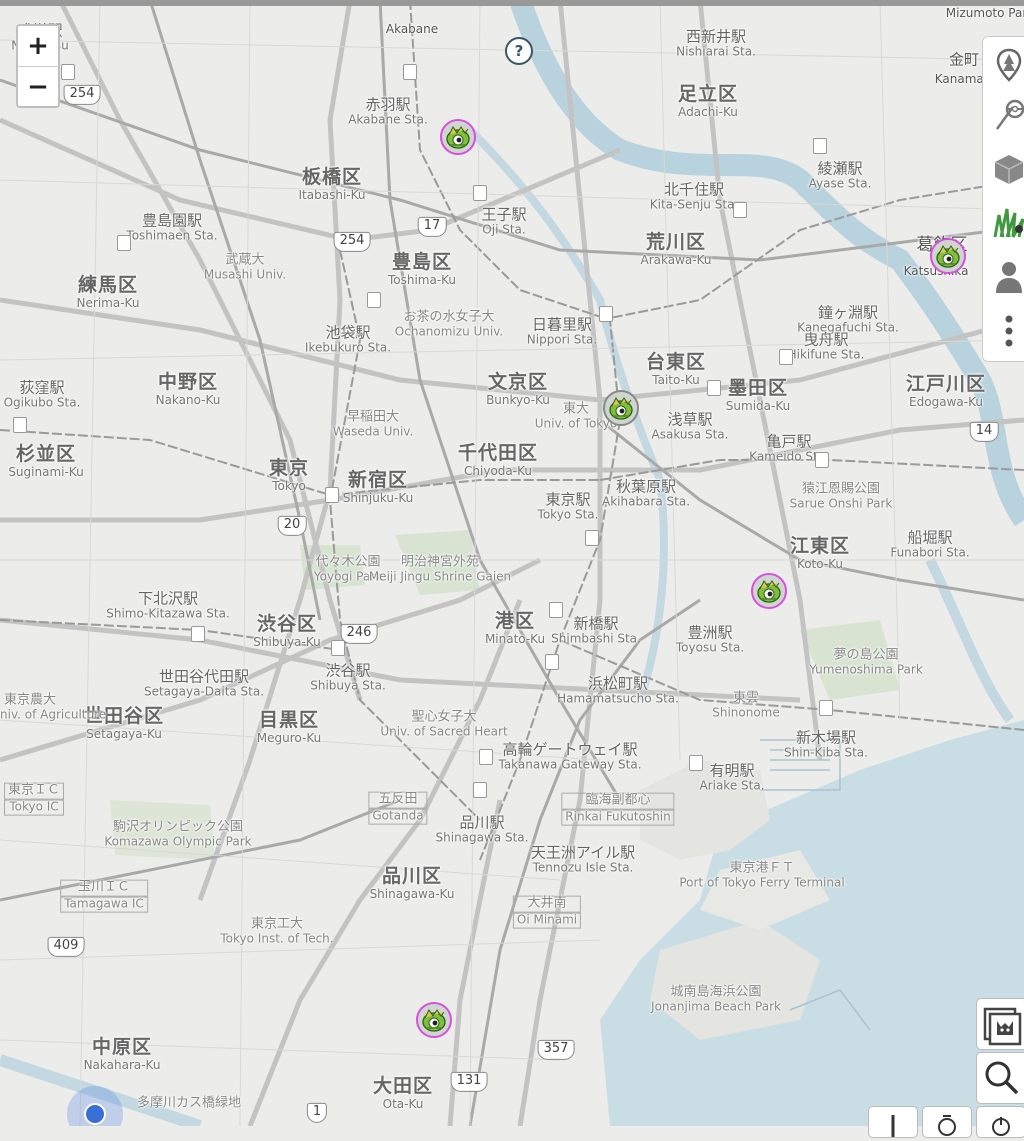 The image size is (1024, 1141). What do you see at coordinates (348, 685) in the screenshot?
I see `station-label-en: Shibuya Sta.` at bounding box center [348, 685].